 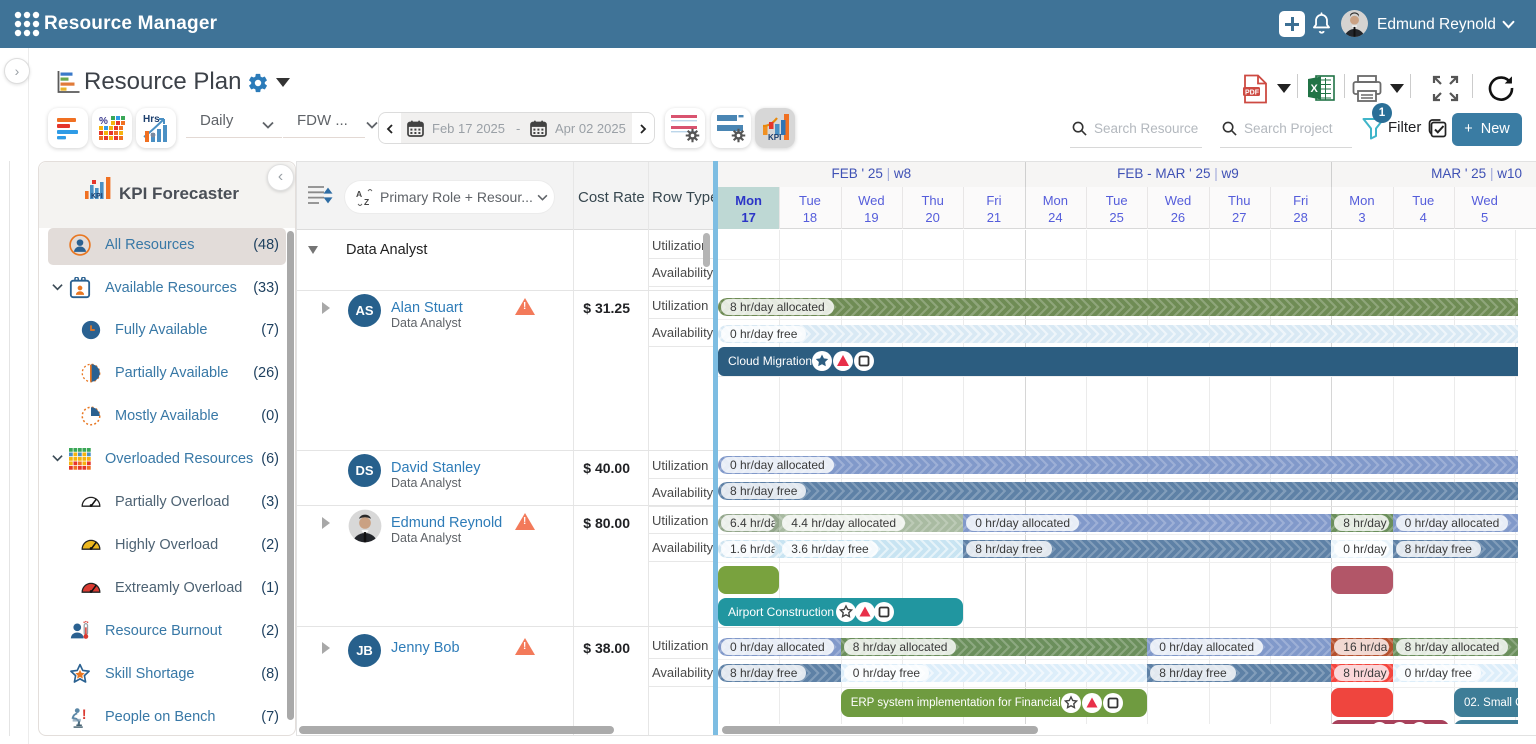 What do you see at coordinates (359, 194) in the screenshot?
I see `svg-text: A` at bounding box center [359, 194].